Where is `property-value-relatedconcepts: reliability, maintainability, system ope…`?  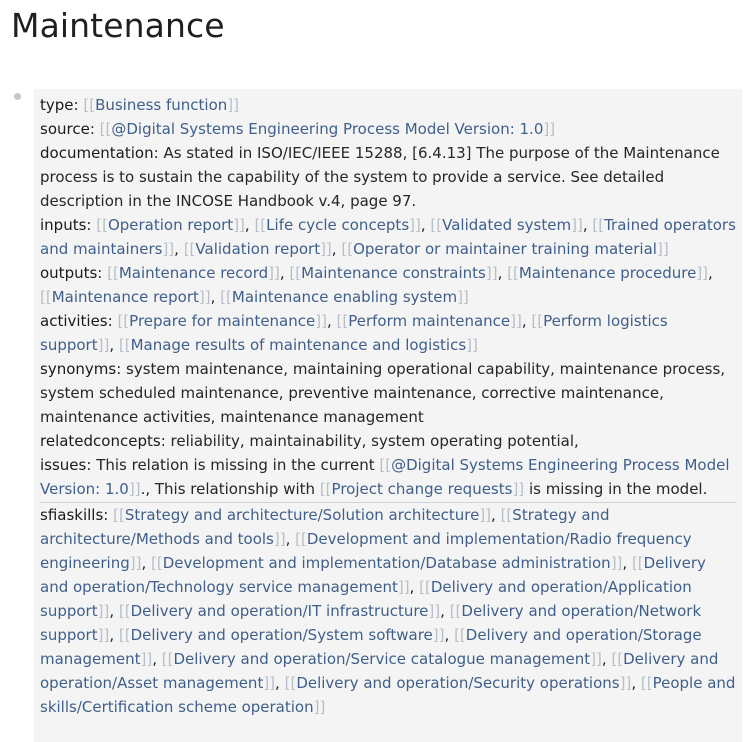 property-value-relatedconcepts: reliability, maintainability, system ope… is located at coordinates (374, 441).